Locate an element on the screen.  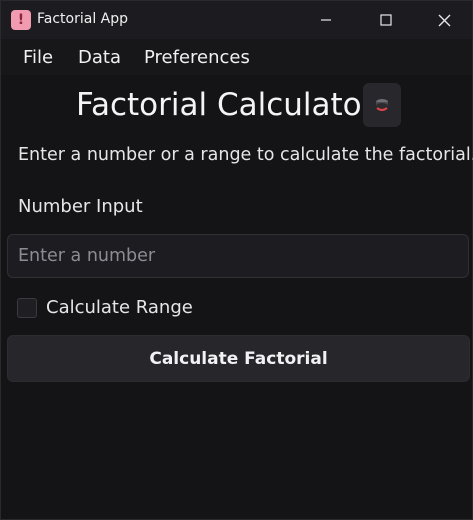
maximize-icon is located at coordinates (386, 20).